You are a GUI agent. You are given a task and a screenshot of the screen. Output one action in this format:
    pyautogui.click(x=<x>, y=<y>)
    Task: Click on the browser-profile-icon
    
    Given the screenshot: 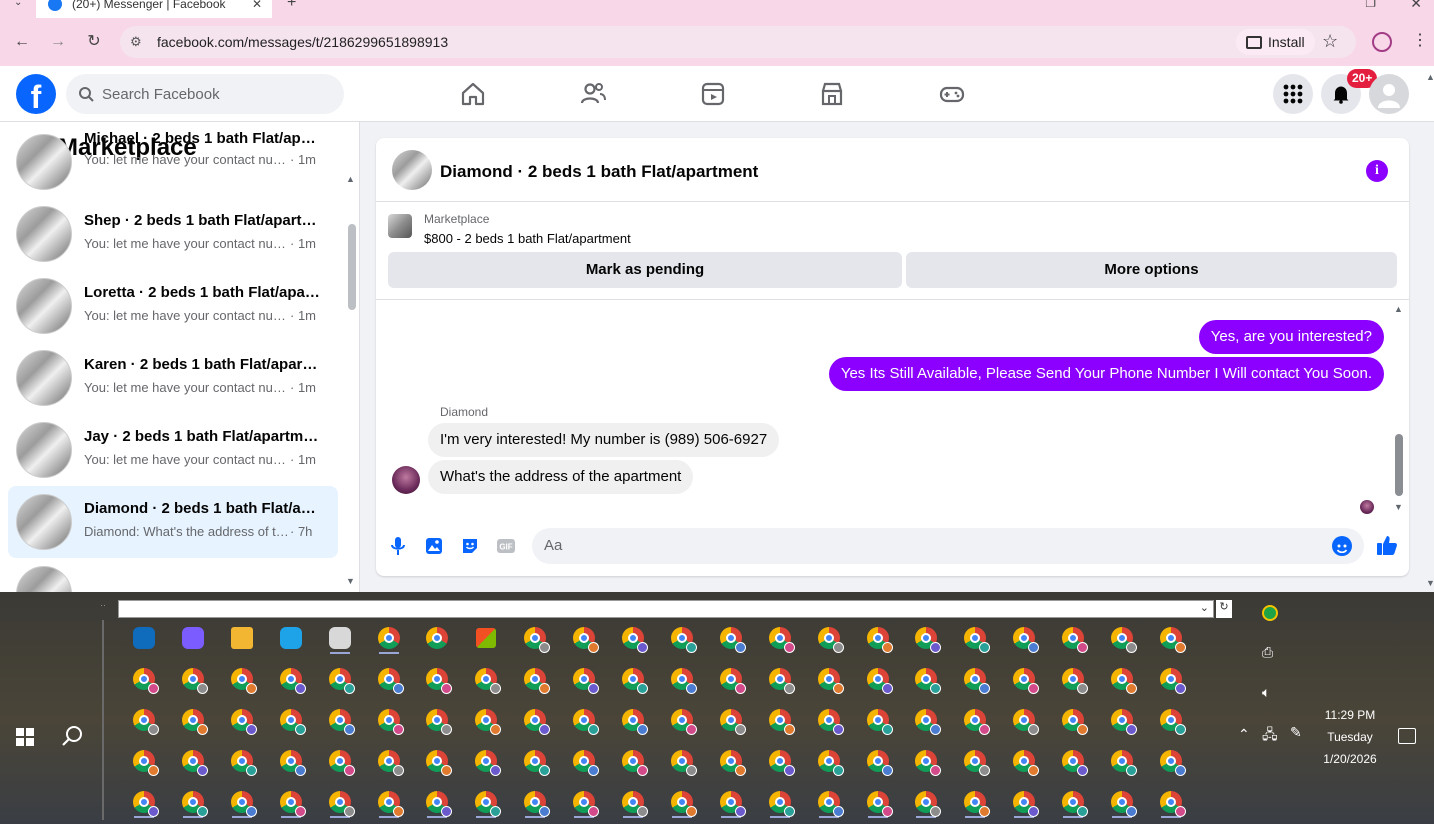 What is the action you would take?
    pyautogui.click(x=1382, y=42)
    